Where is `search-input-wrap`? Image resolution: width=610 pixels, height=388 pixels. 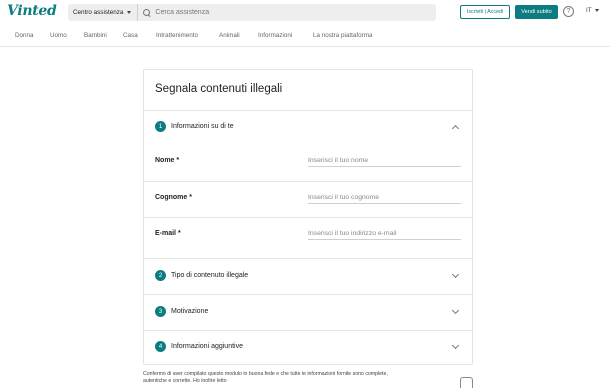 search-input-wrap is located at coordinates (287, 12).